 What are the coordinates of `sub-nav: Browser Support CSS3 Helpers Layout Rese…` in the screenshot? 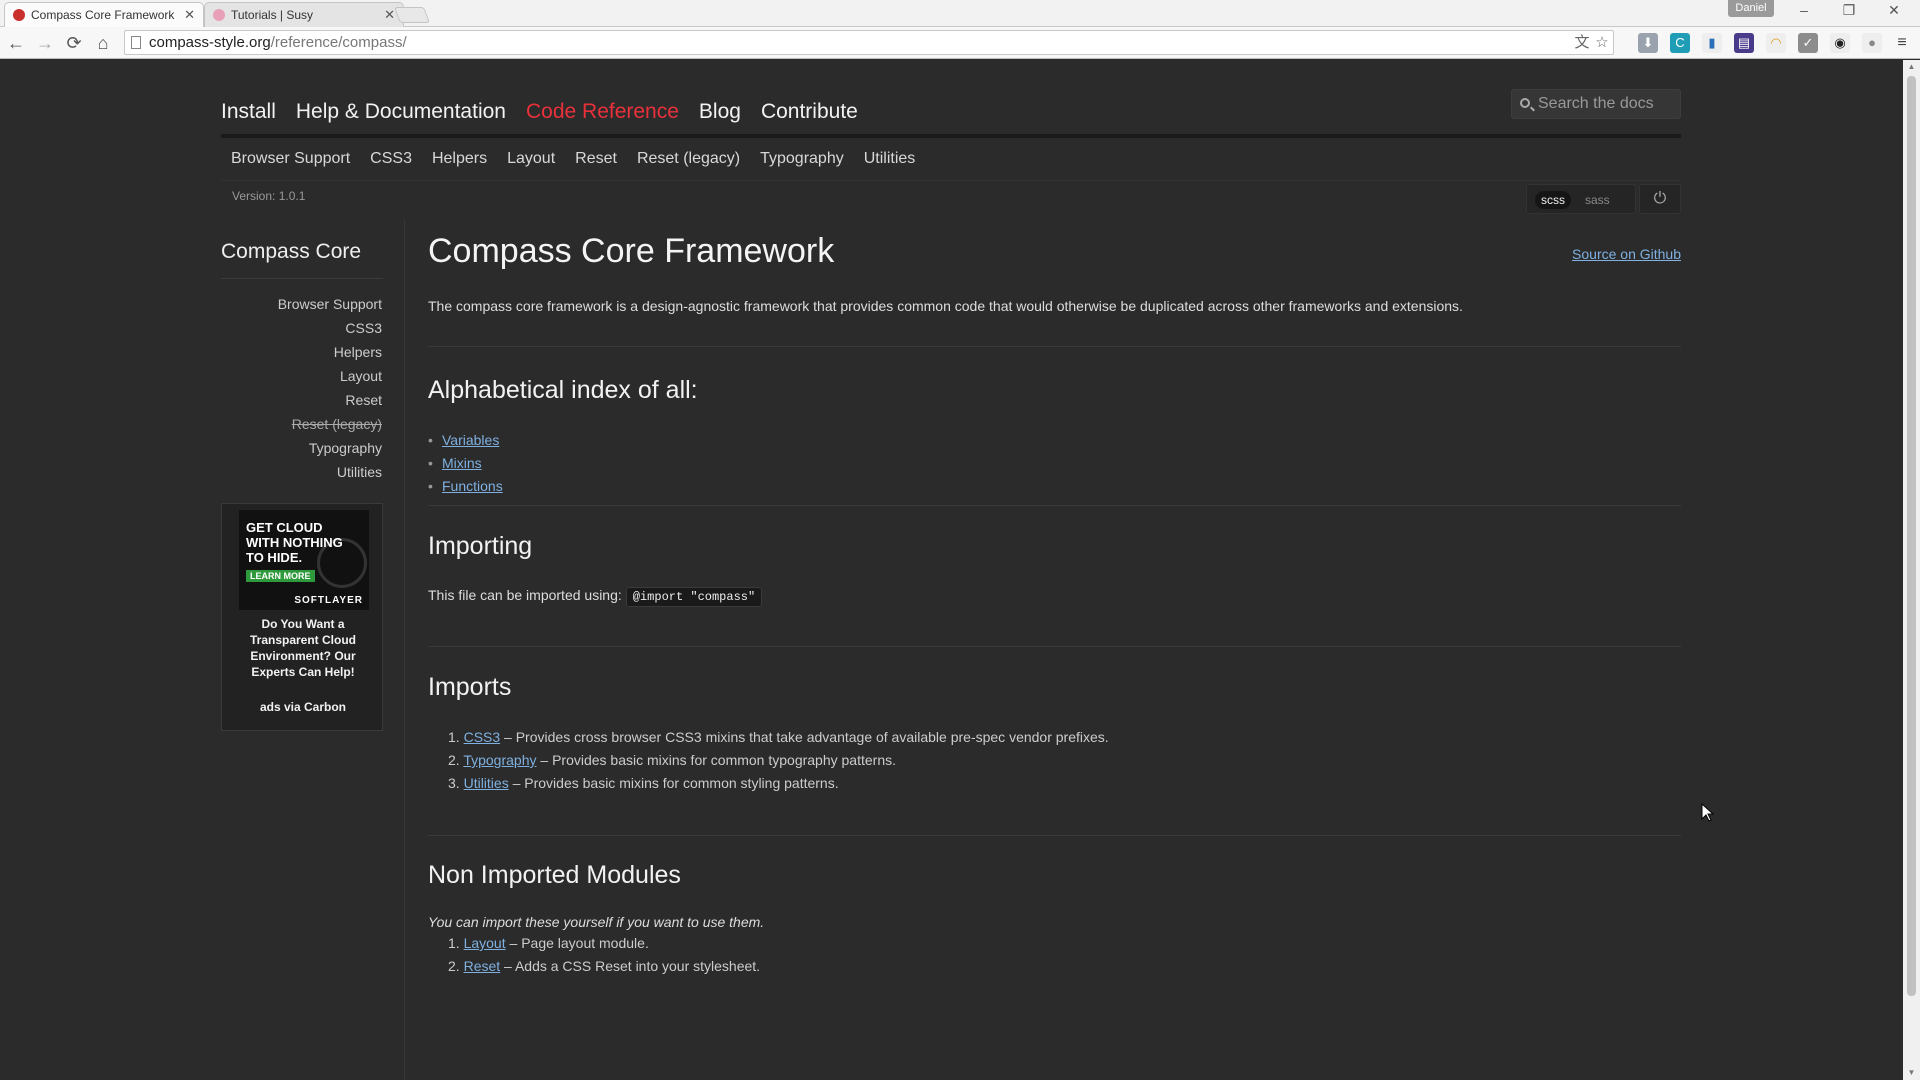 It's located at (573, 159).